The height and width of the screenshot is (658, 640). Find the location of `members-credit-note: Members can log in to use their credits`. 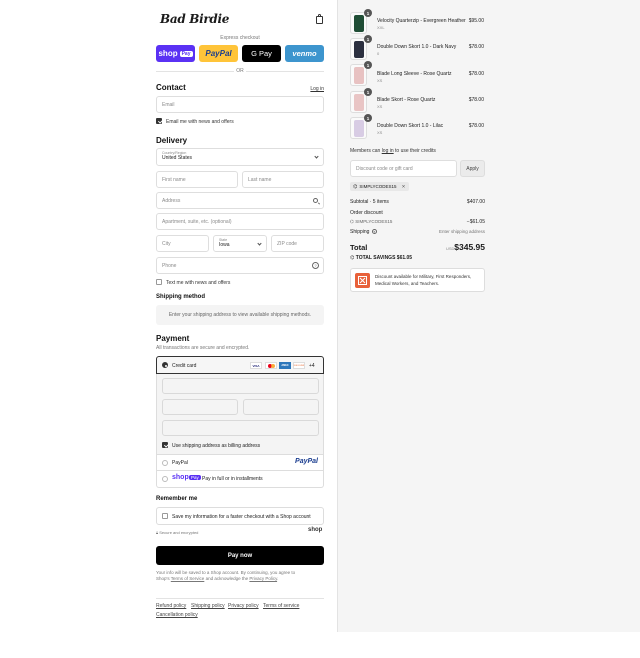

members-credit-note: Members can log in to use their credits is located at coordinates (393, 151).